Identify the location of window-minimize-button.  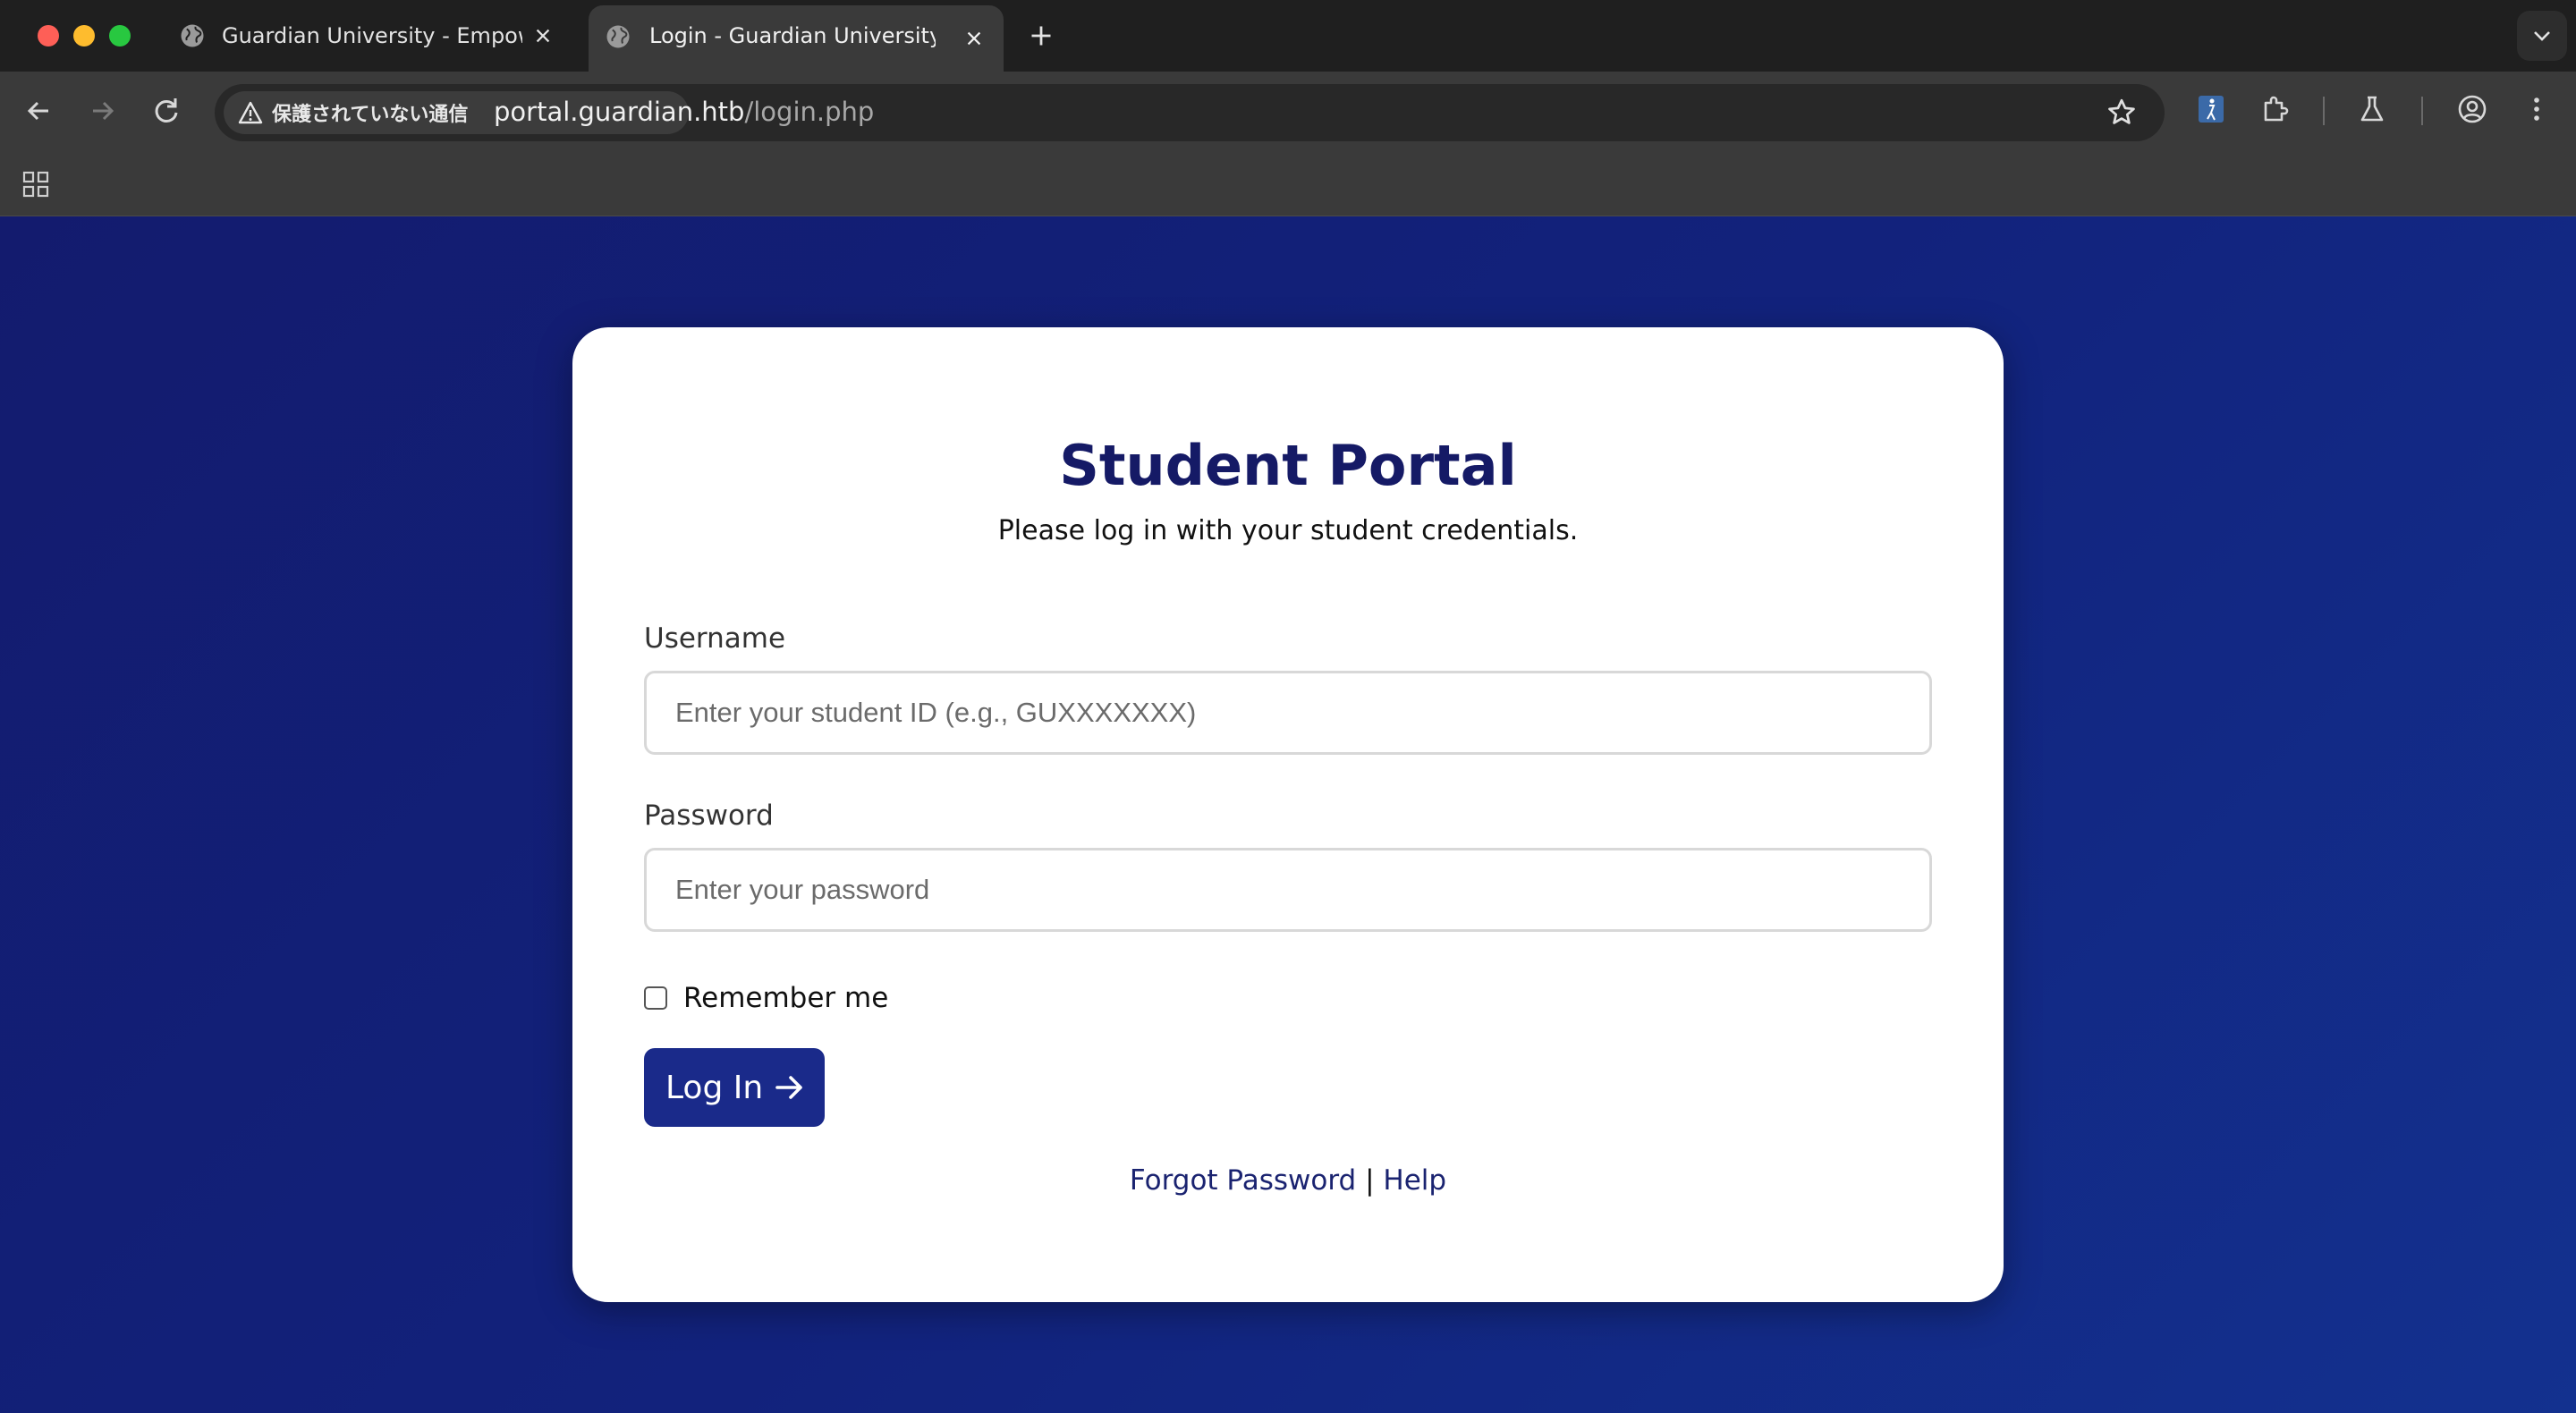
(84, 36).